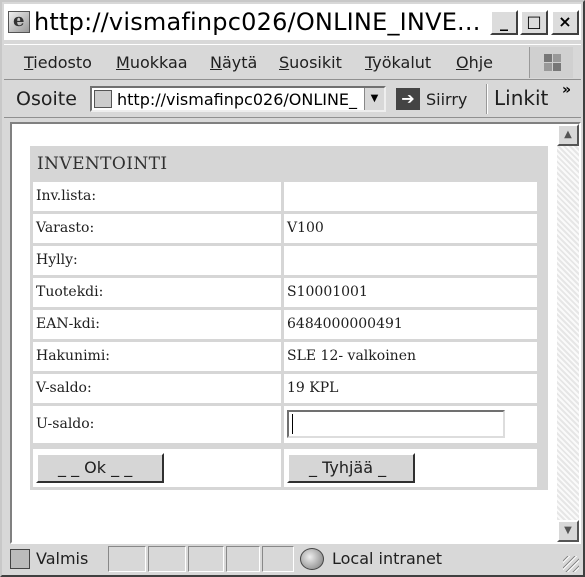 The width and height of the screenshot is (585, 577). What do you see at coordinates (410, 356) in the screenshot?
I see `field-value: SLE 12- valkoinen` at bounding box center [410, 356].